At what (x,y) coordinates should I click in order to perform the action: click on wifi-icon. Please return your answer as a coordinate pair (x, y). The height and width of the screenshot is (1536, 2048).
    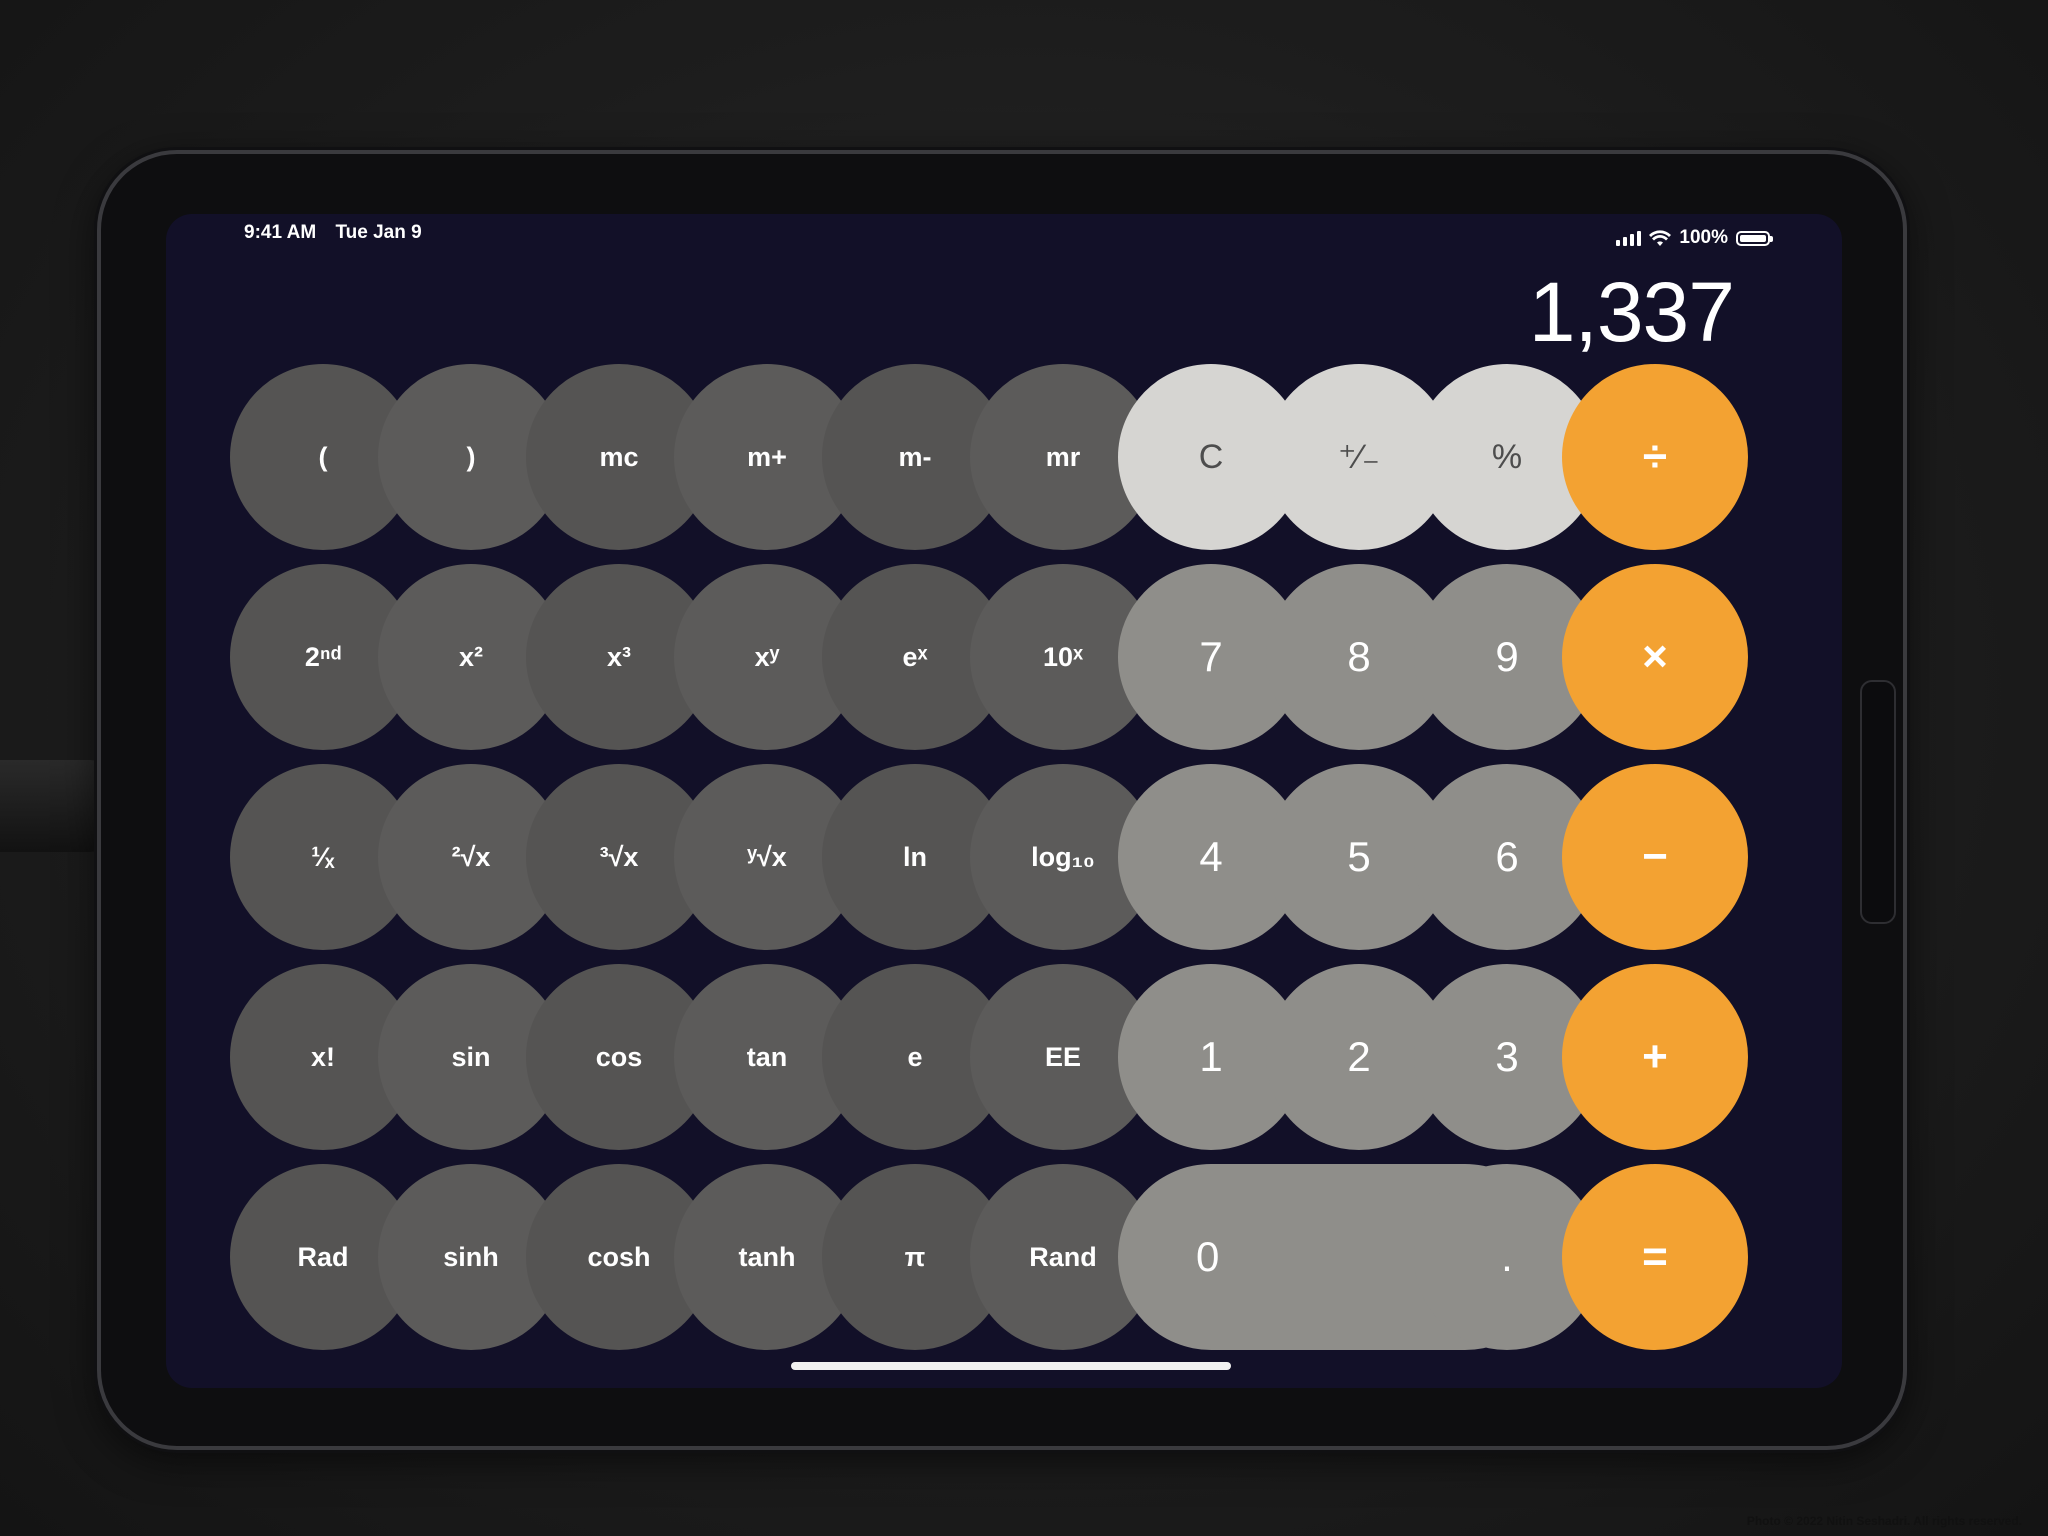
    Looking at the image, I should click on (1660, 237).